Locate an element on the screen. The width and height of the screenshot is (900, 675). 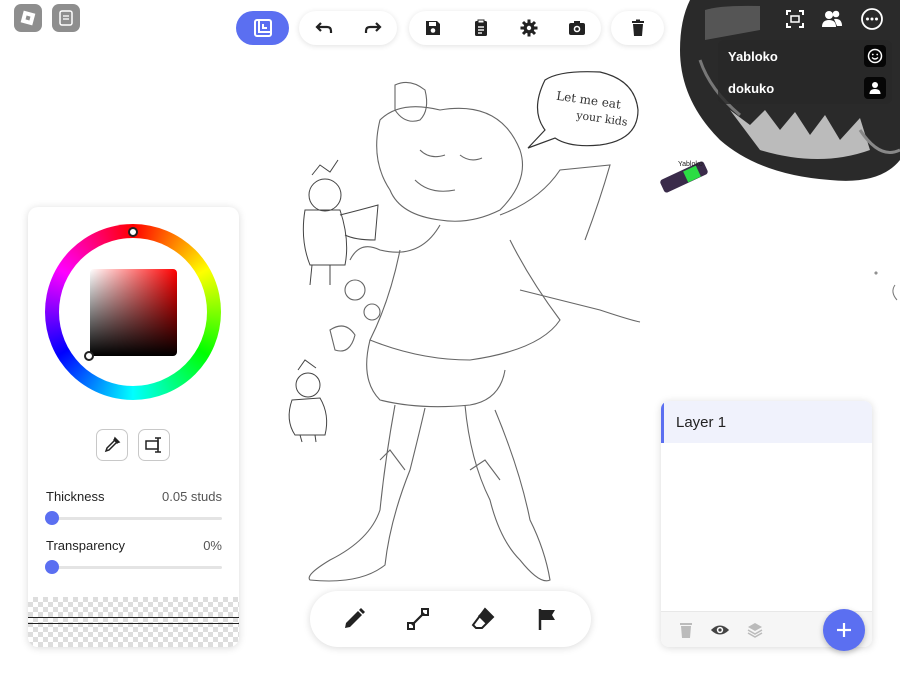
people-icon is located at coordinates (832, 18).